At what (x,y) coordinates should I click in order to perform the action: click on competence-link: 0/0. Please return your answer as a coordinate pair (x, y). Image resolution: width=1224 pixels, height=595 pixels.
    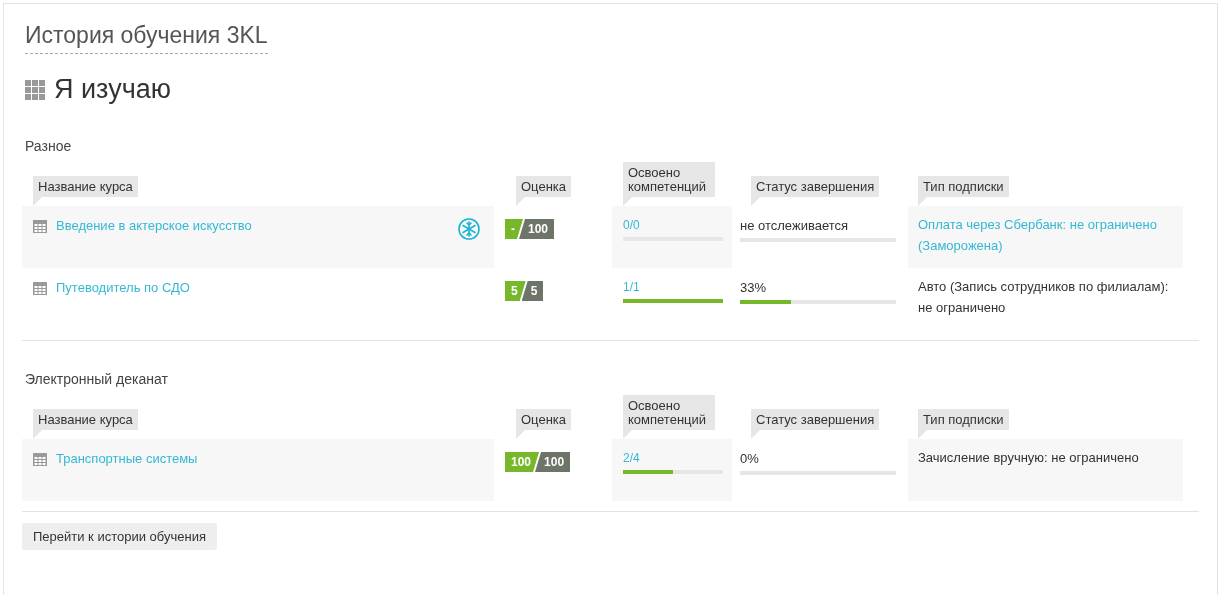
    Looking at the image, I should click on (673, 225).